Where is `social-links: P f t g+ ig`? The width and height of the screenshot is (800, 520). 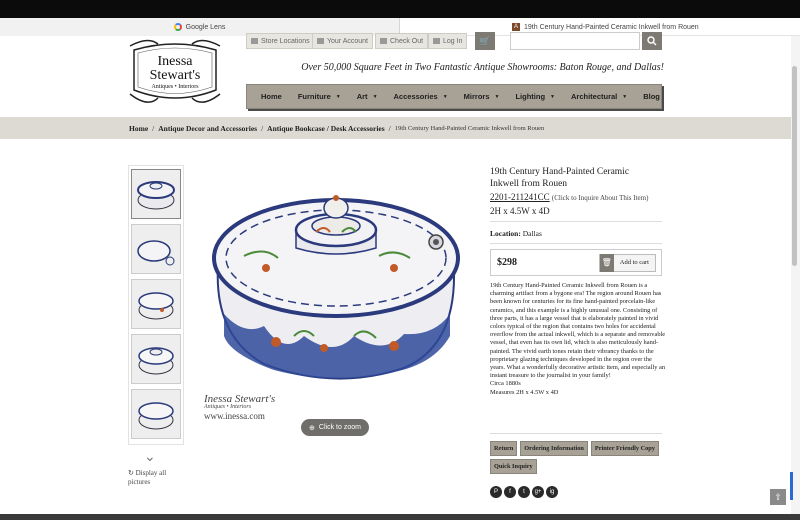 social-links: P f t g+ ig is located at coordinates (524, 492).